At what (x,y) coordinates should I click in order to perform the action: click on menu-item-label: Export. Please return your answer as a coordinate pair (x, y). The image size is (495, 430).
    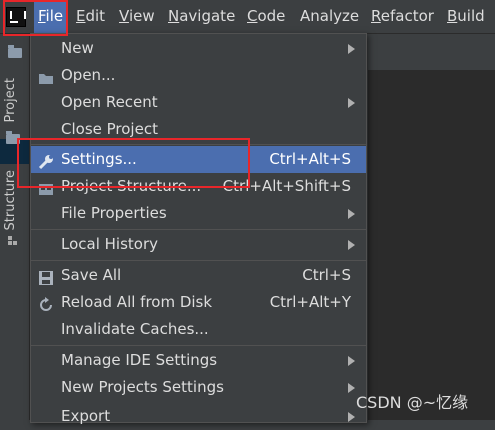
    Looking at the image, I should click on (86, 416).